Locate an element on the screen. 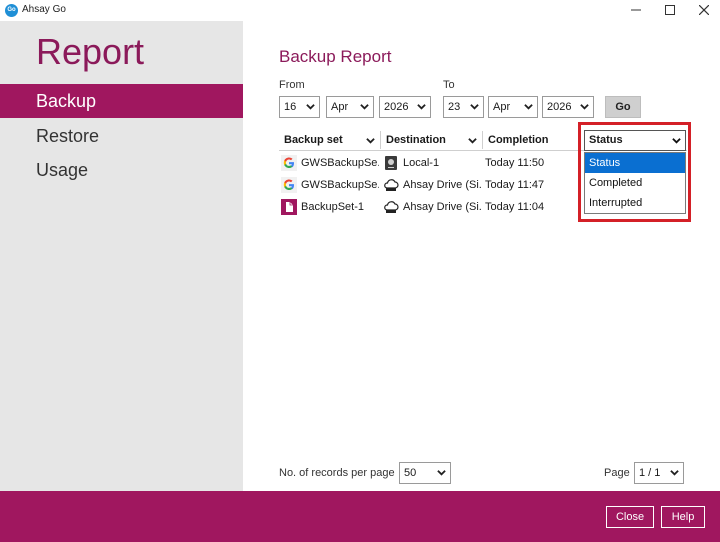  to-day-value: 23 is located at coordinates (454, 107).